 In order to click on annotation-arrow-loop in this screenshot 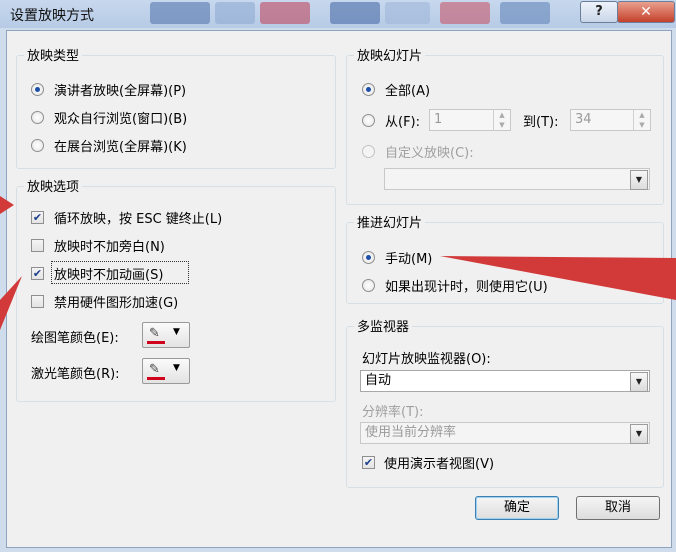, I will do `click(7, 205)`.